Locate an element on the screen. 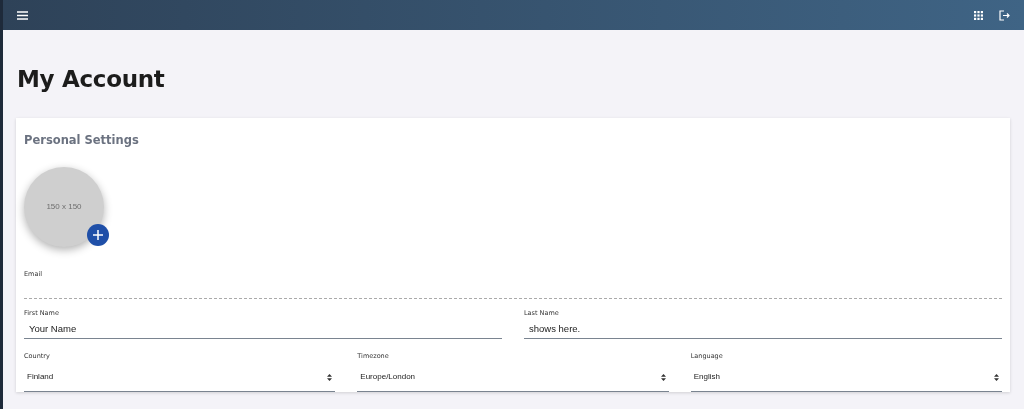 The height and width of the screenshot is (409, 1024). select-field: Europe/London is located at coordinates (513, 377).